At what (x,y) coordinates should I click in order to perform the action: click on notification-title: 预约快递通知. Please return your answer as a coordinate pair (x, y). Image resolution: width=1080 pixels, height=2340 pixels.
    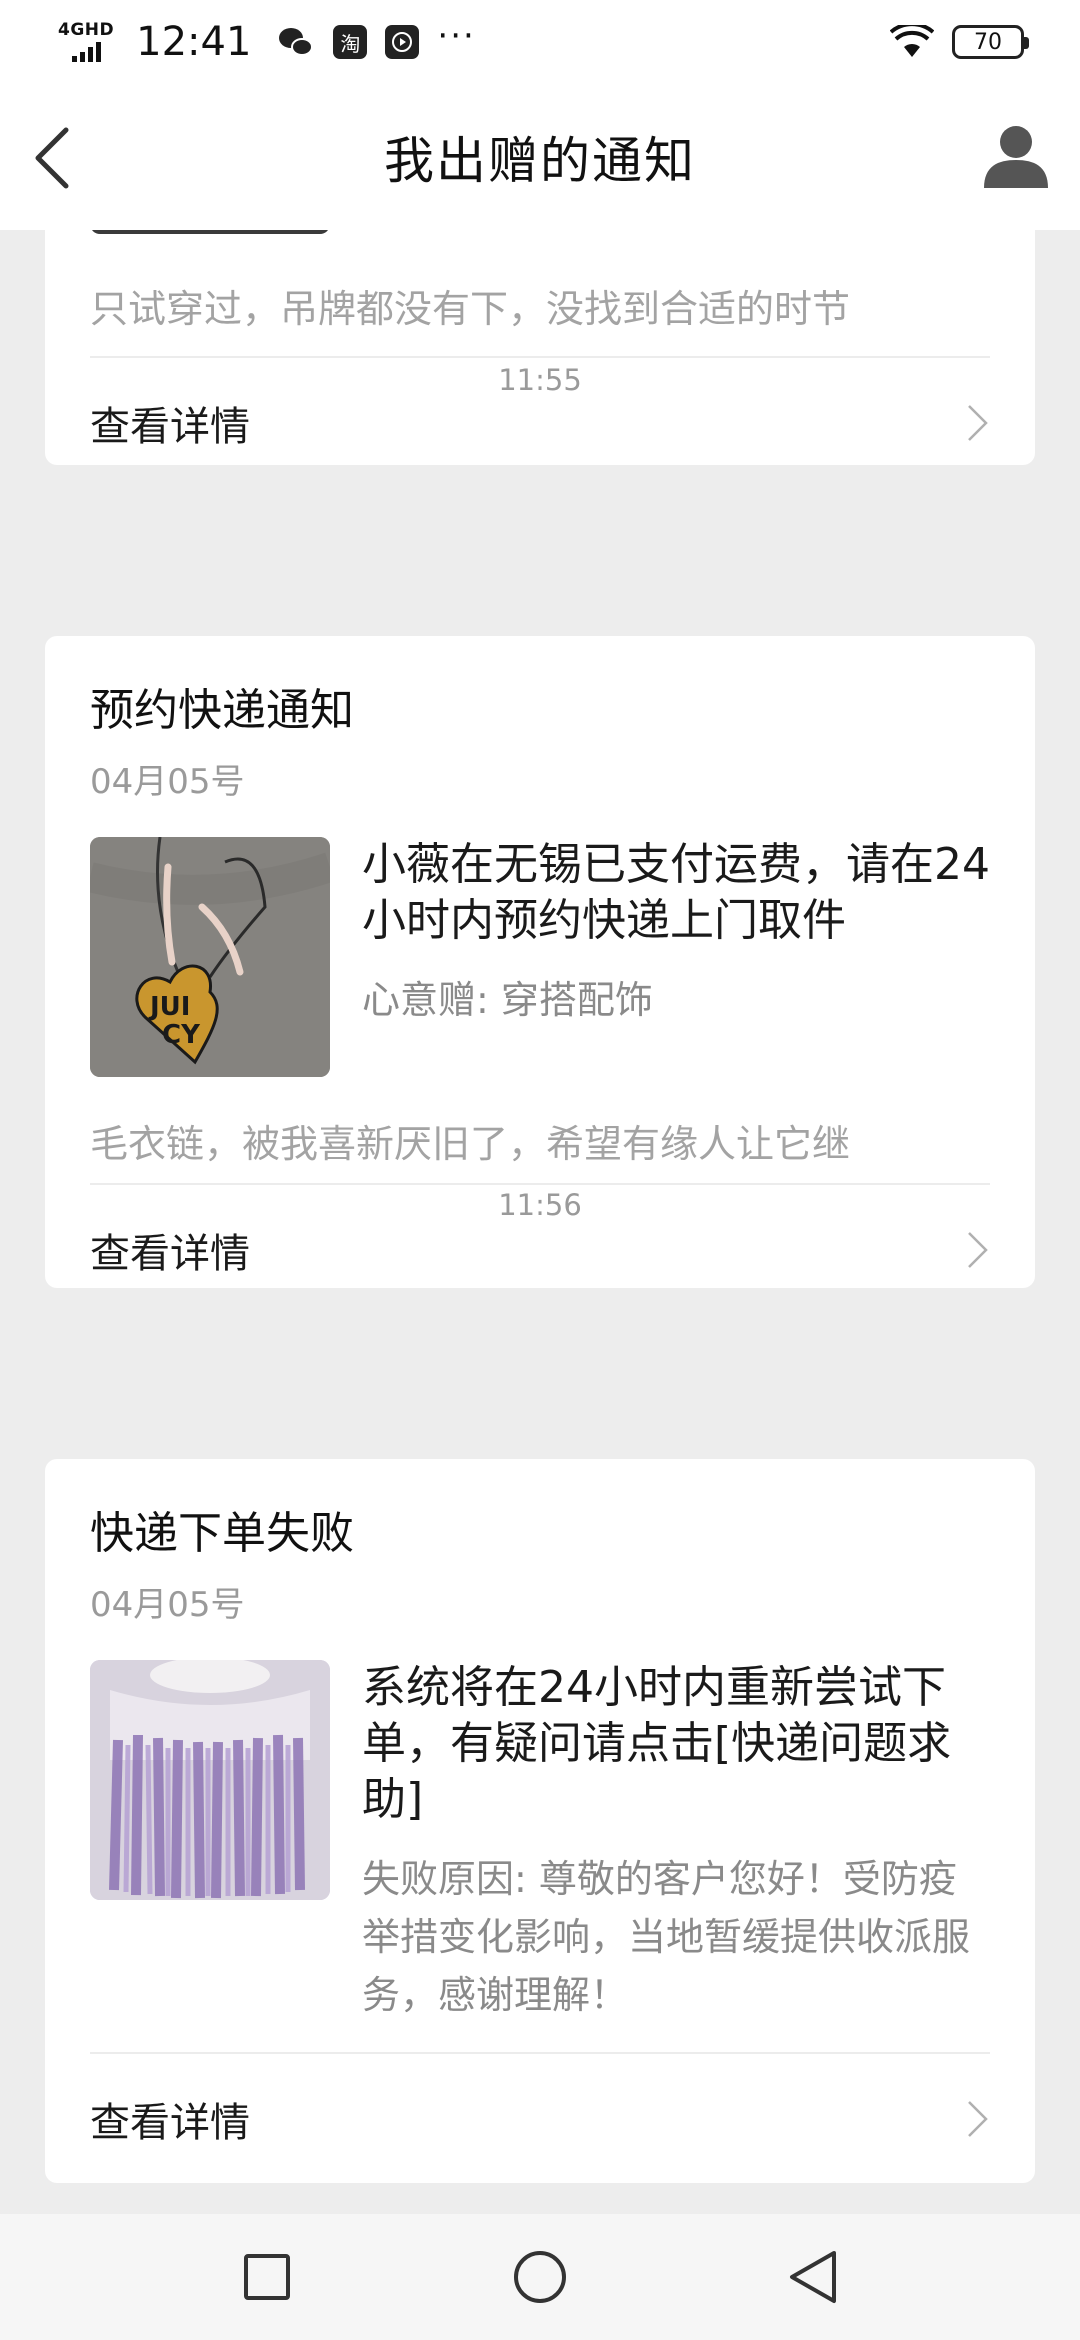
    Looking at the image, I should click on (222, 710).